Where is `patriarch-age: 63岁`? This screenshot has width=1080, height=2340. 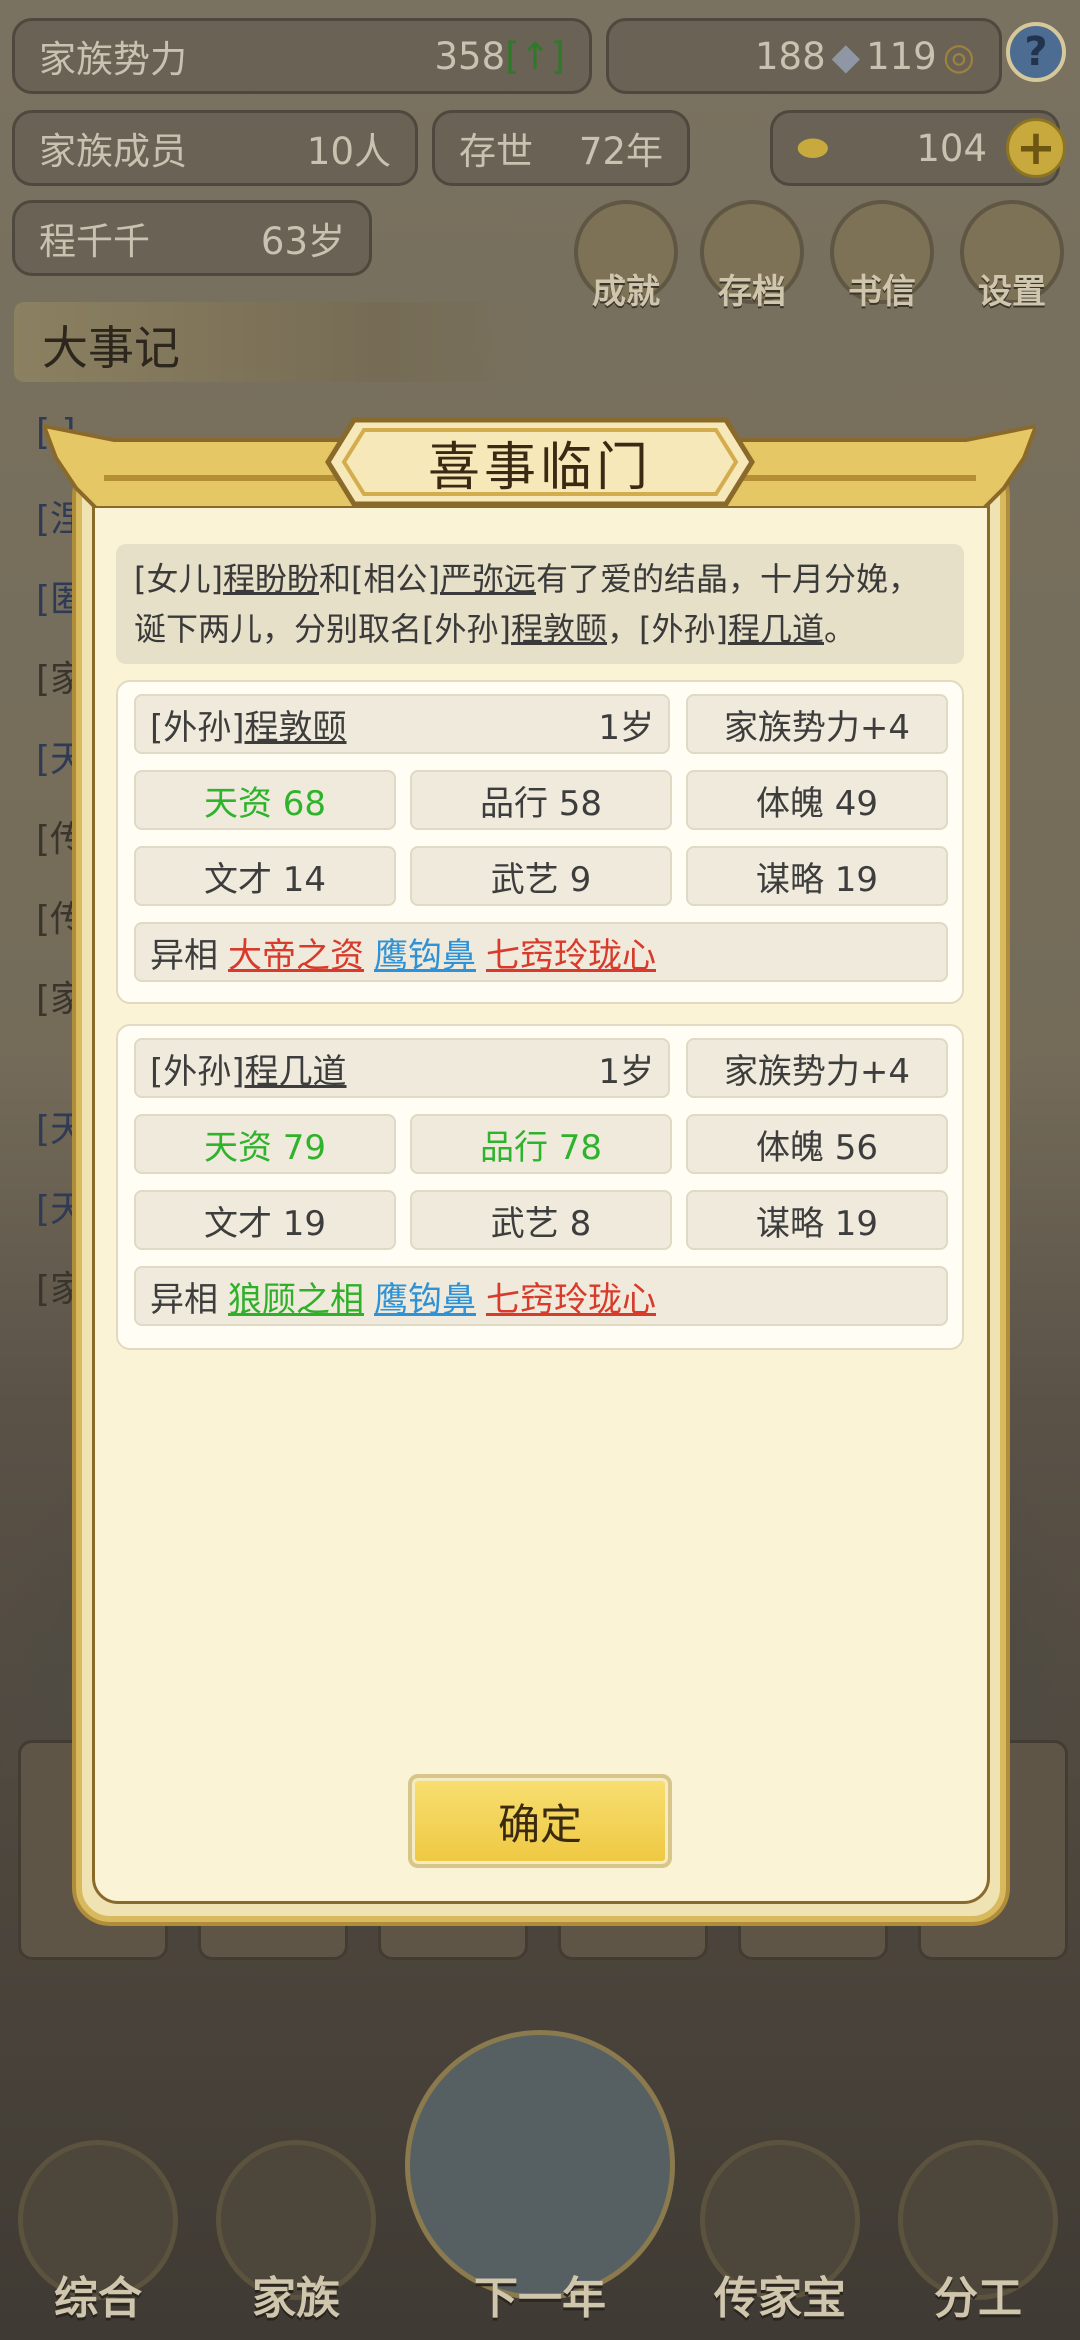
patriarch-age: 63岁 is located at coordinates (302, 241).